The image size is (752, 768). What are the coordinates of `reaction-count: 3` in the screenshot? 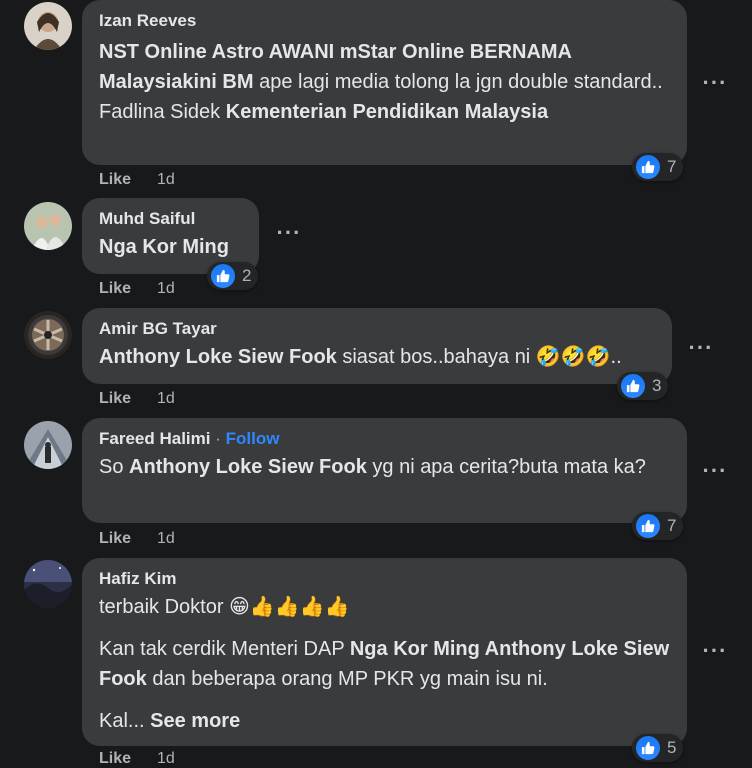 It's located at (643, 386).